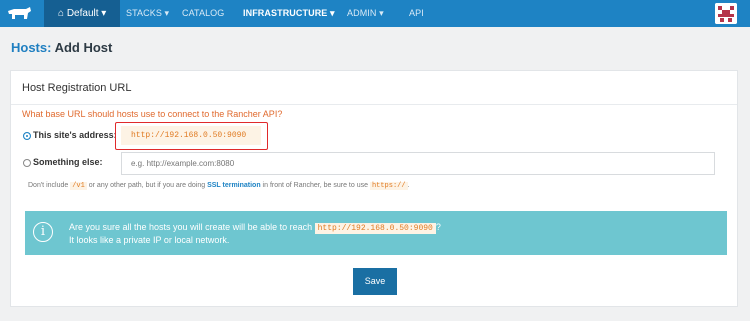 This screenshot has height=321, width=750. Describe the element at coordinates (82, 47) in the screenshot. I see `page-title-text: Add Host` at that location.